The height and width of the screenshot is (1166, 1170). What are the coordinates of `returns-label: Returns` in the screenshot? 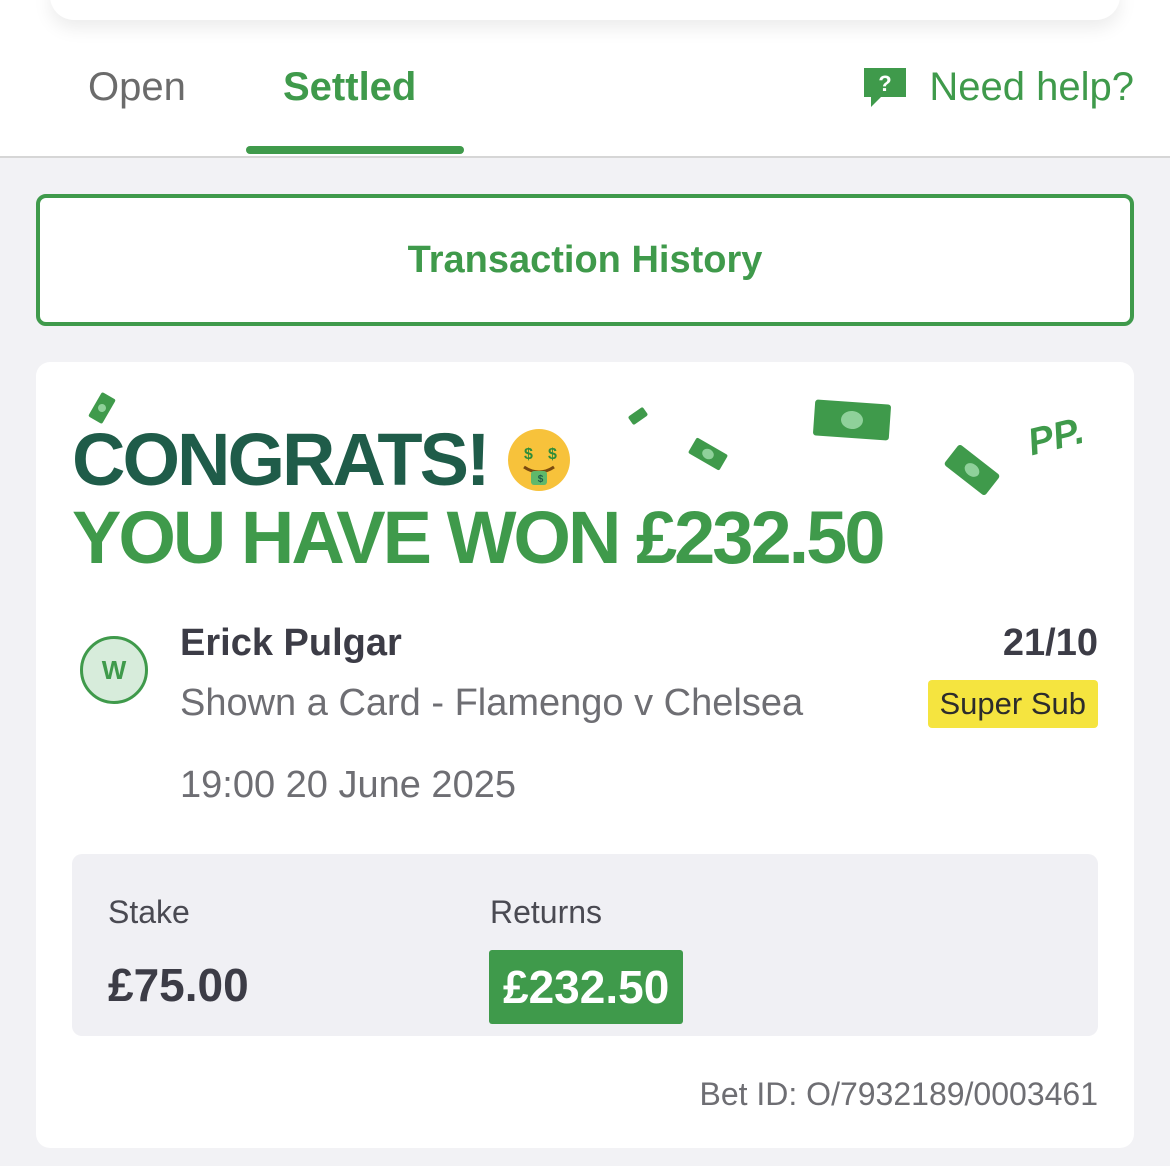 It's located at (546, 912).